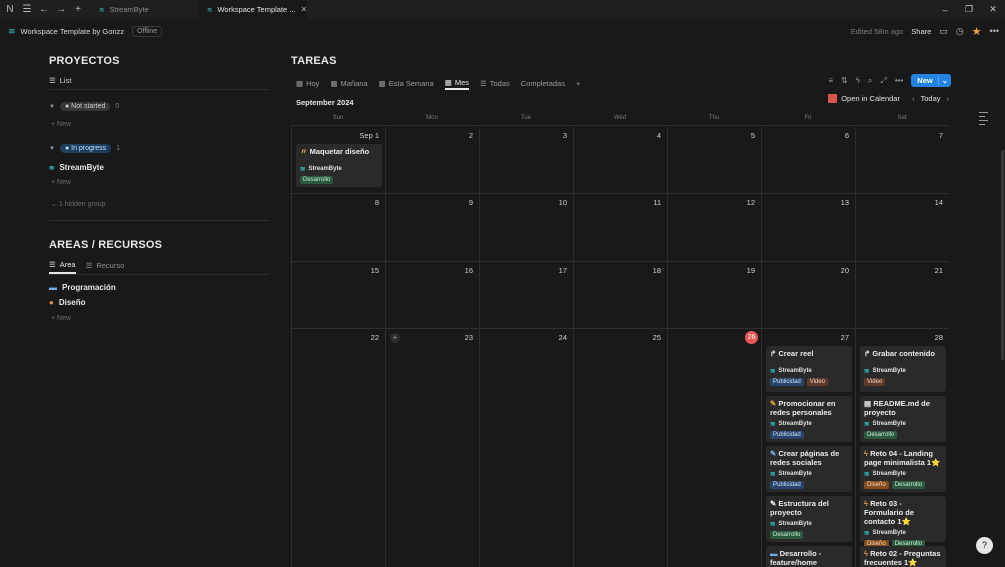 The image size is (1005, 567). What do you see at coordinates (73, 31) in the screenshot?
I see `breadcrumb: Workspace Template by Gonzz` at bounding box center [73, 31].